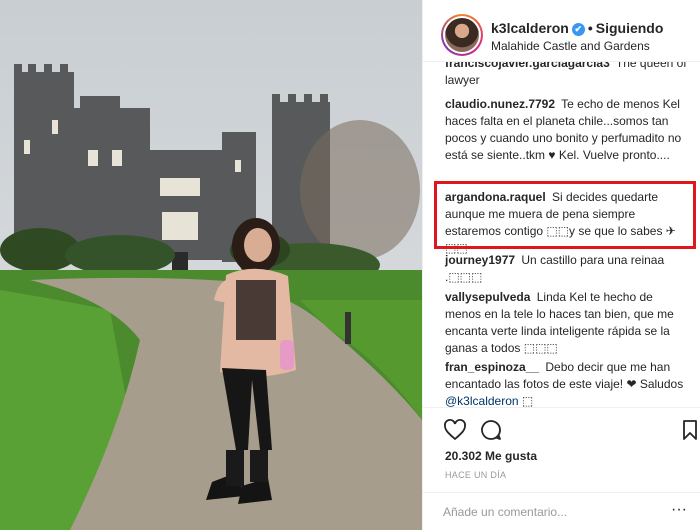 This screenshot has width=700, height=530. I want to click on comment-bubble-icon, so click(491, 430).